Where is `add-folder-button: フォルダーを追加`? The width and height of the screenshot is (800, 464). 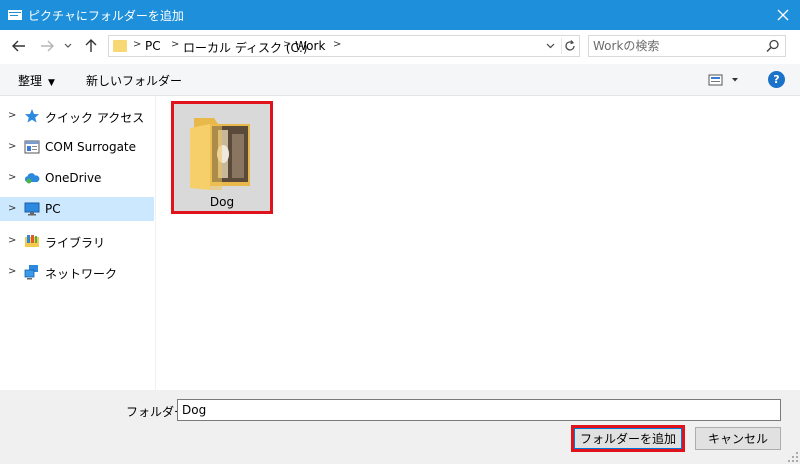
add-folder-button: フォルダーを追加 is located at coordinates (628, 438).